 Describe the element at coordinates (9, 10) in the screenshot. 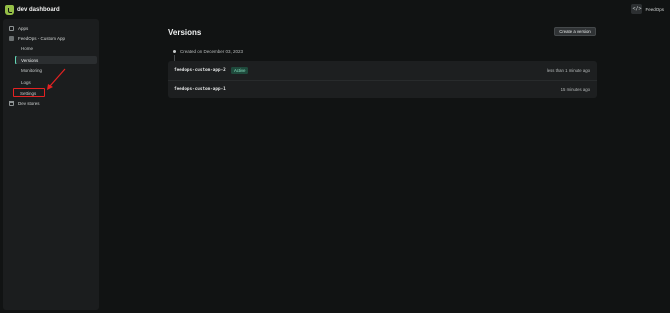

I see `shopify-bag-icon` at that location.